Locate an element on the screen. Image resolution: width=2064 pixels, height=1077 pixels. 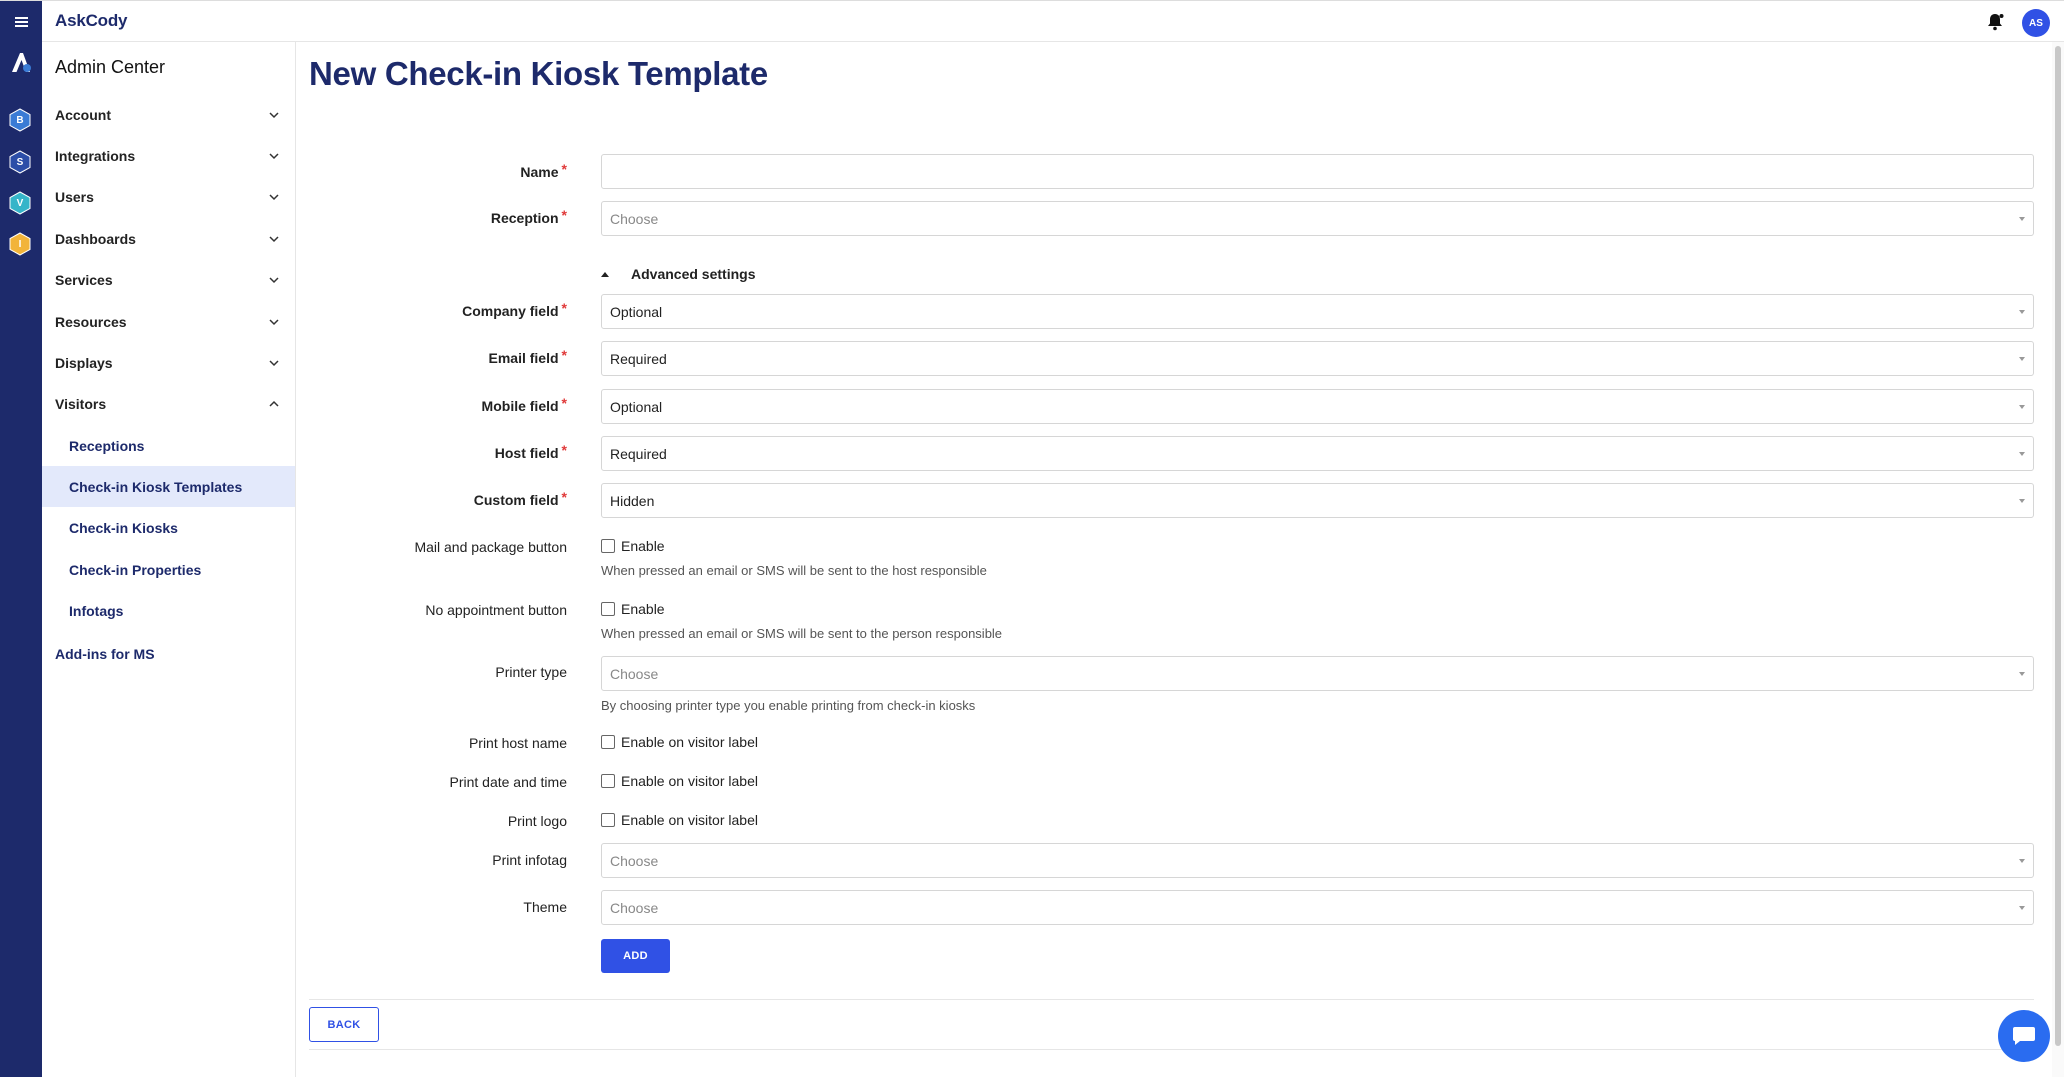
sidebar-item-label: Services is located at coordinates (84, 279).